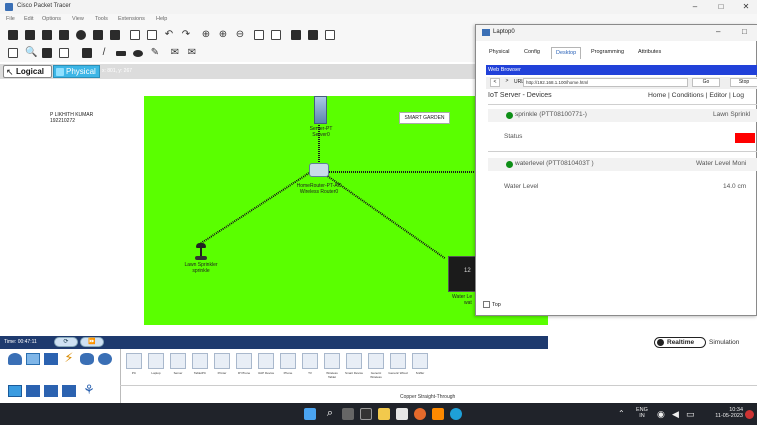 This screenshot has height=425, width=757. I want to click on language-indicator: ENG IN, so click(642, 413).